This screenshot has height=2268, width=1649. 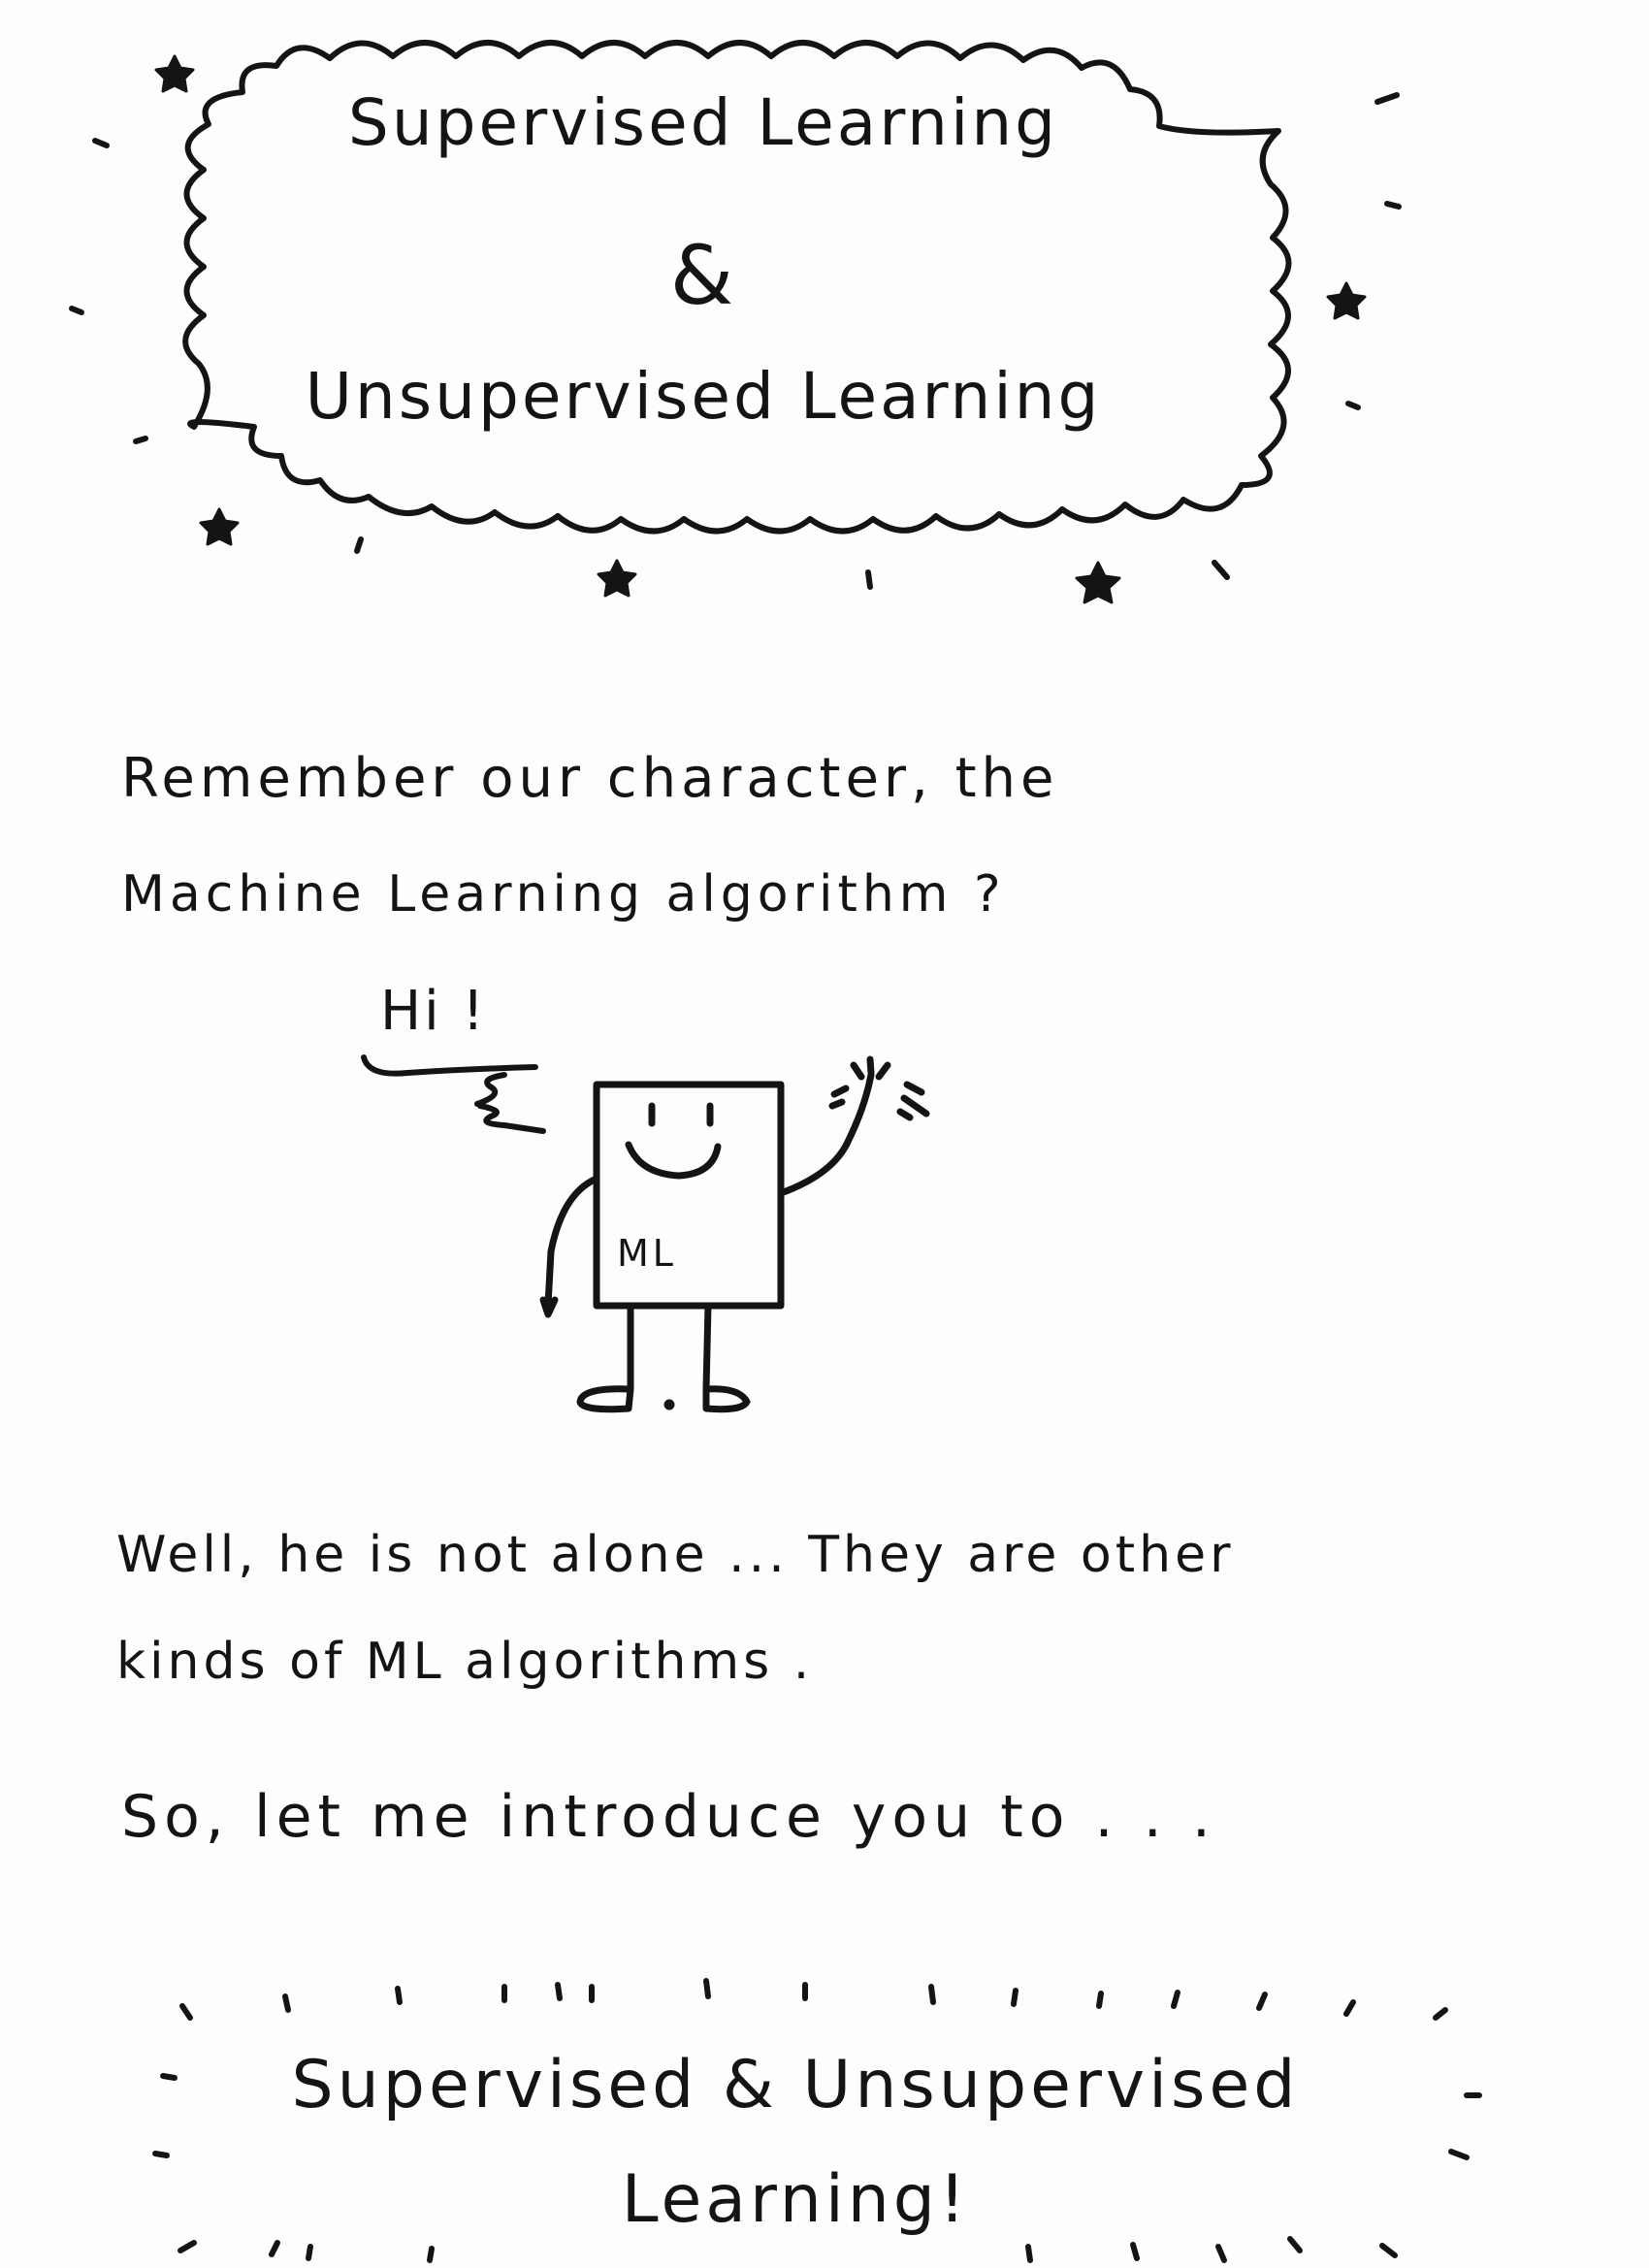 What do you see at coordinates (795, 2085) in the screenshot?
I see `closing-line-1: Supervised & Unsupervised` at bounding box center [795, 2085].